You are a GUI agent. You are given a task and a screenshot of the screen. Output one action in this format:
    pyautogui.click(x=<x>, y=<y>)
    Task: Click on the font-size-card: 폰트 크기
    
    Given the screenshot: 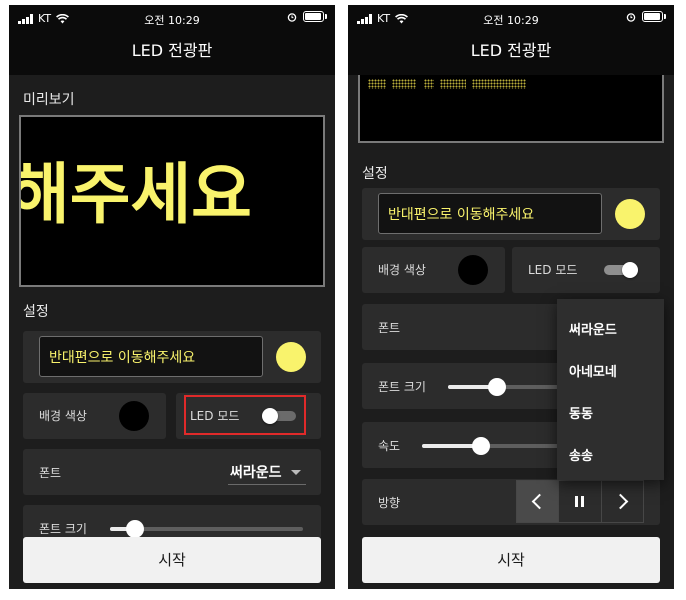 What is the action you would take?
    pyautogui.click(x=172, y=521)
    